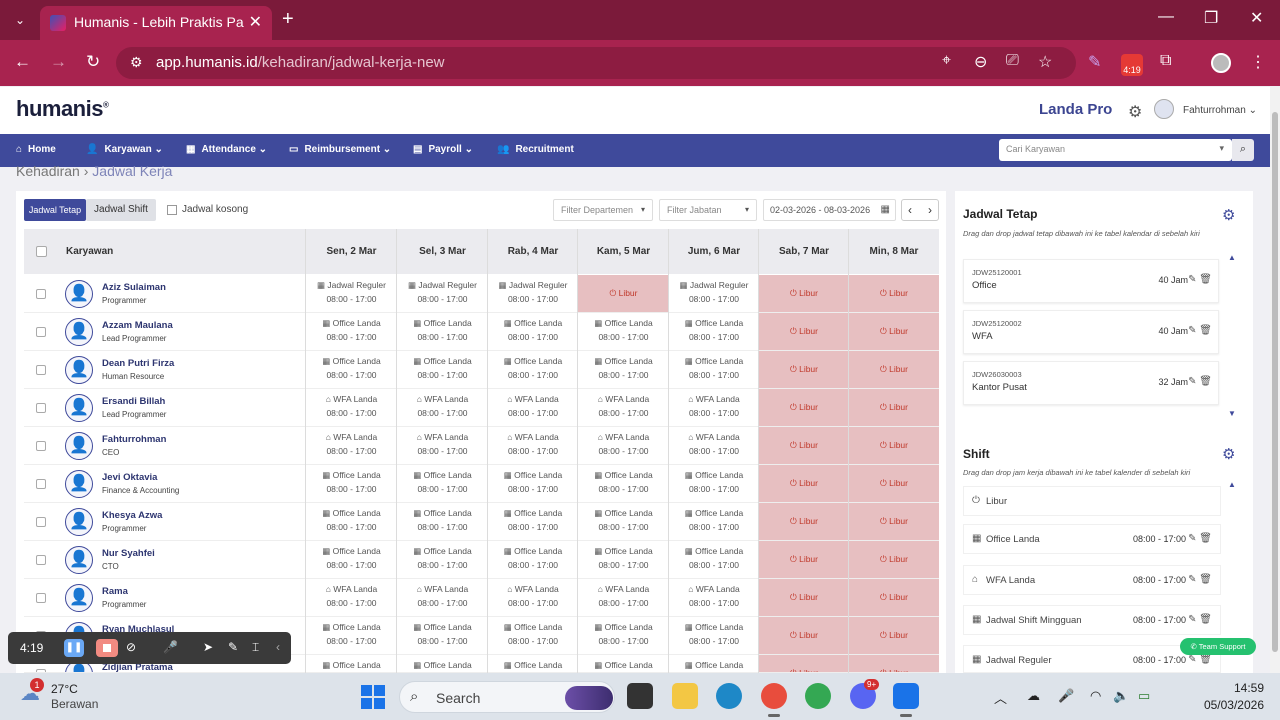 This screenshot has width=1280, height=720. What do you see at coordinates (1115, 150) in the screenshot?
I see `employee-search-input: Cari Karyawan ▾` at bounding box center [1115, 150].